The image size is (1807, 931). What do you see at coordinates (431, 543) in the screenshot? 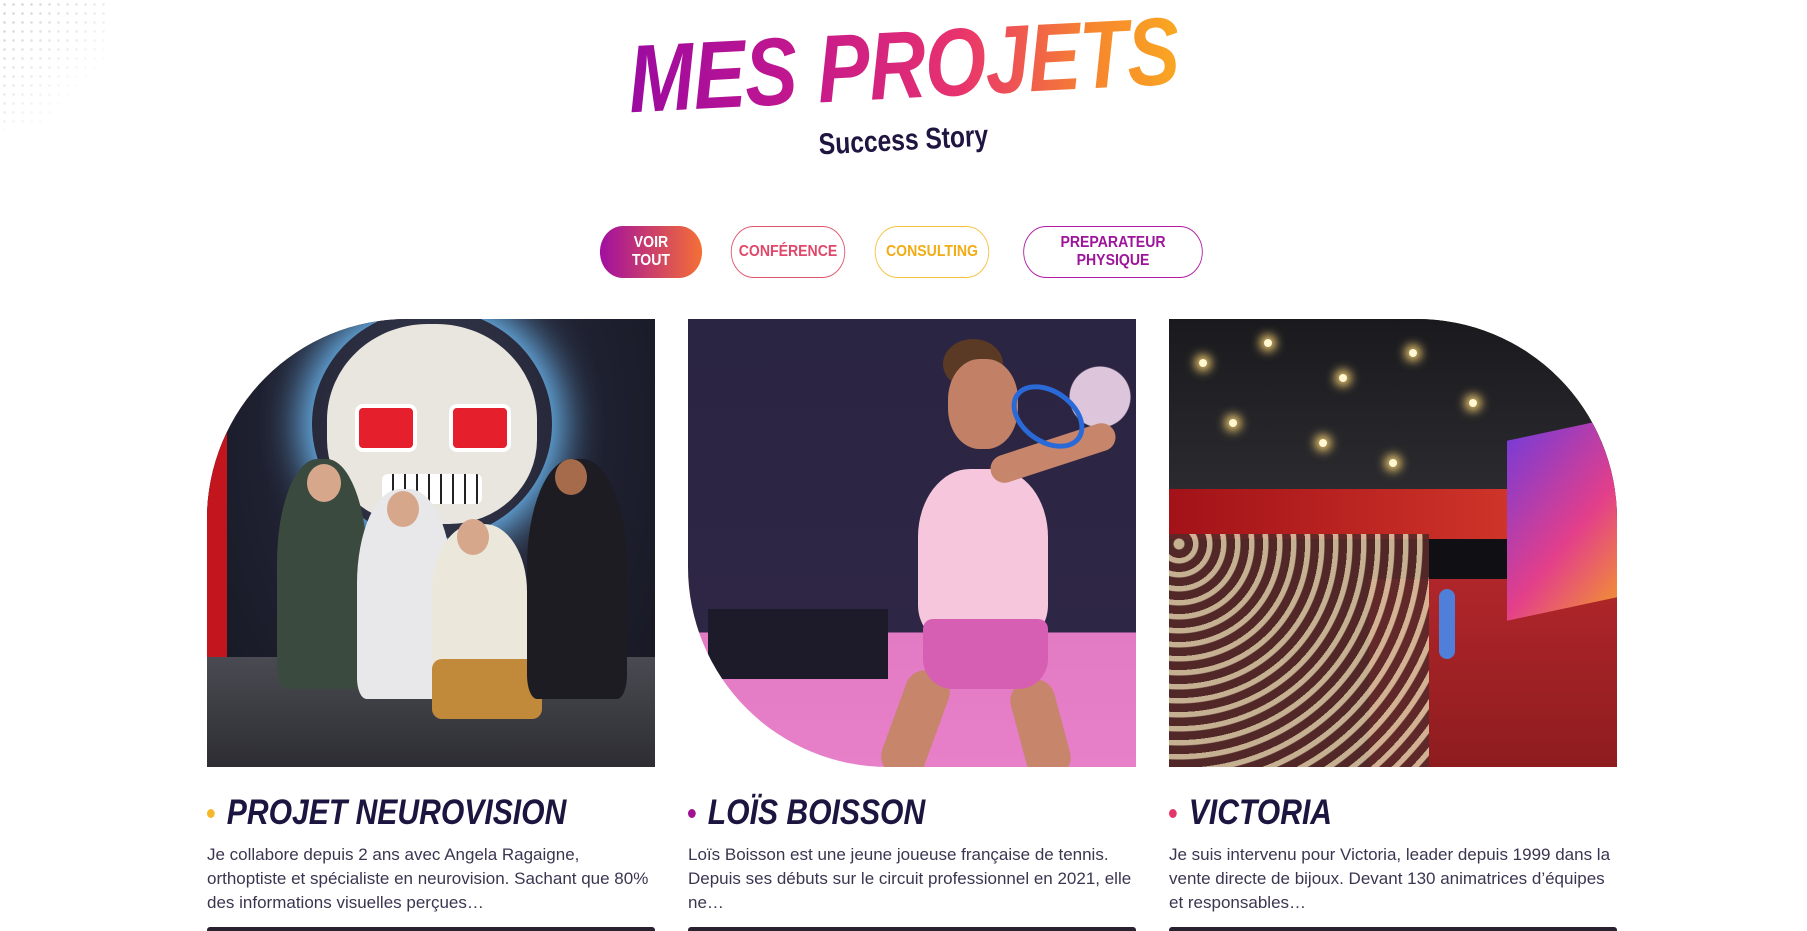
I see `project-image-neurovision` at bounding box center [431, 543].